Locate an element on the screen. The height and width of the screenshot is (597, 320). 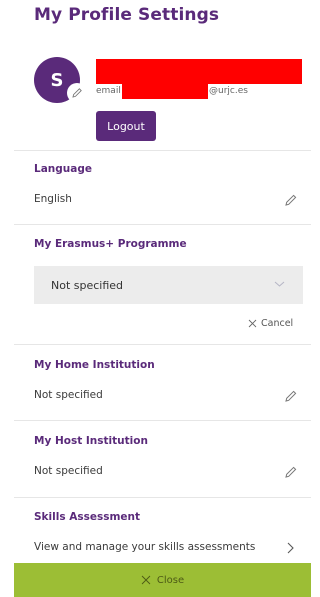
host-institution-title: My Host Institution is located at coordinates (91, 441).